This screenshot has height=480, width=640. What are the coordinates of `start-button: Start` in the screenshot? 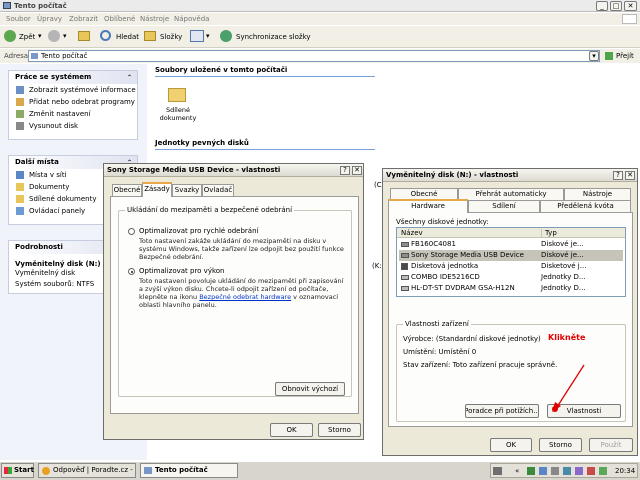 It's located at (17, 470).